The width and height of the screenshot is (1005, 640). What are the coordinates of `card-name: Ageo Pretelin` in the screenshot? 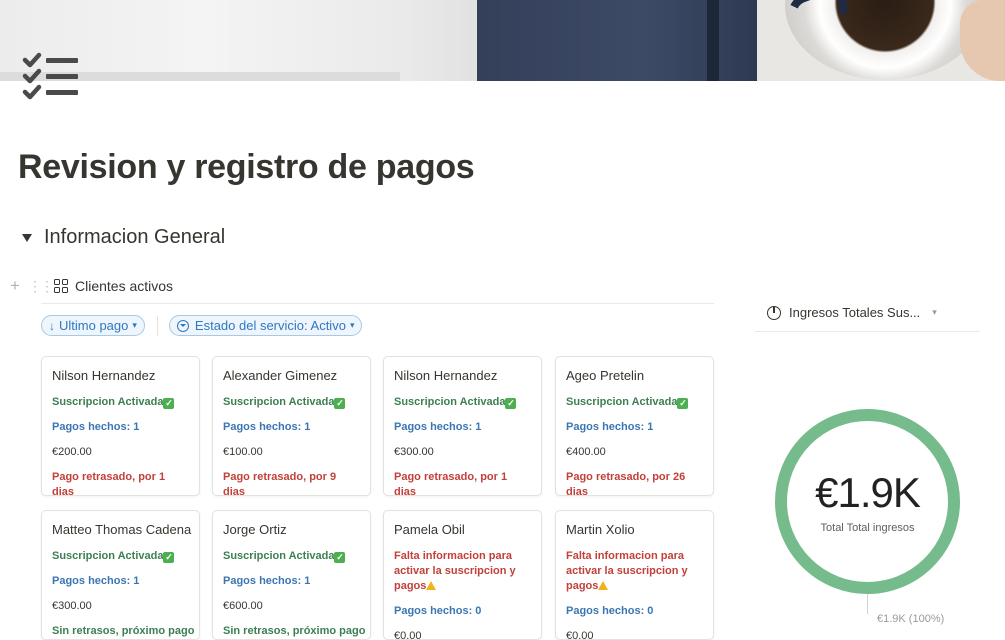 It's located at (605, 375).